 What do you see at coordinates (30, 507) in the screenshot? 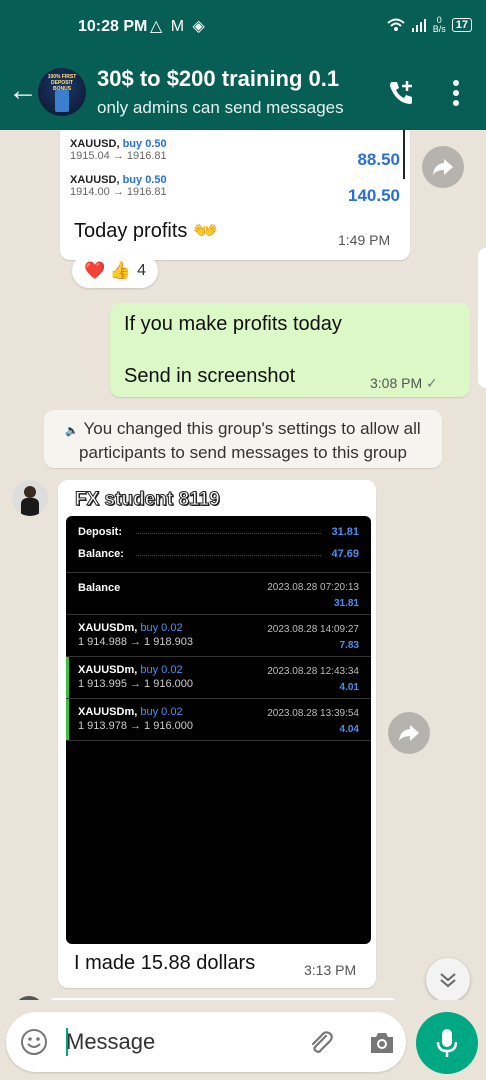
I see `avatar-body` at bounding box center [30, 507].